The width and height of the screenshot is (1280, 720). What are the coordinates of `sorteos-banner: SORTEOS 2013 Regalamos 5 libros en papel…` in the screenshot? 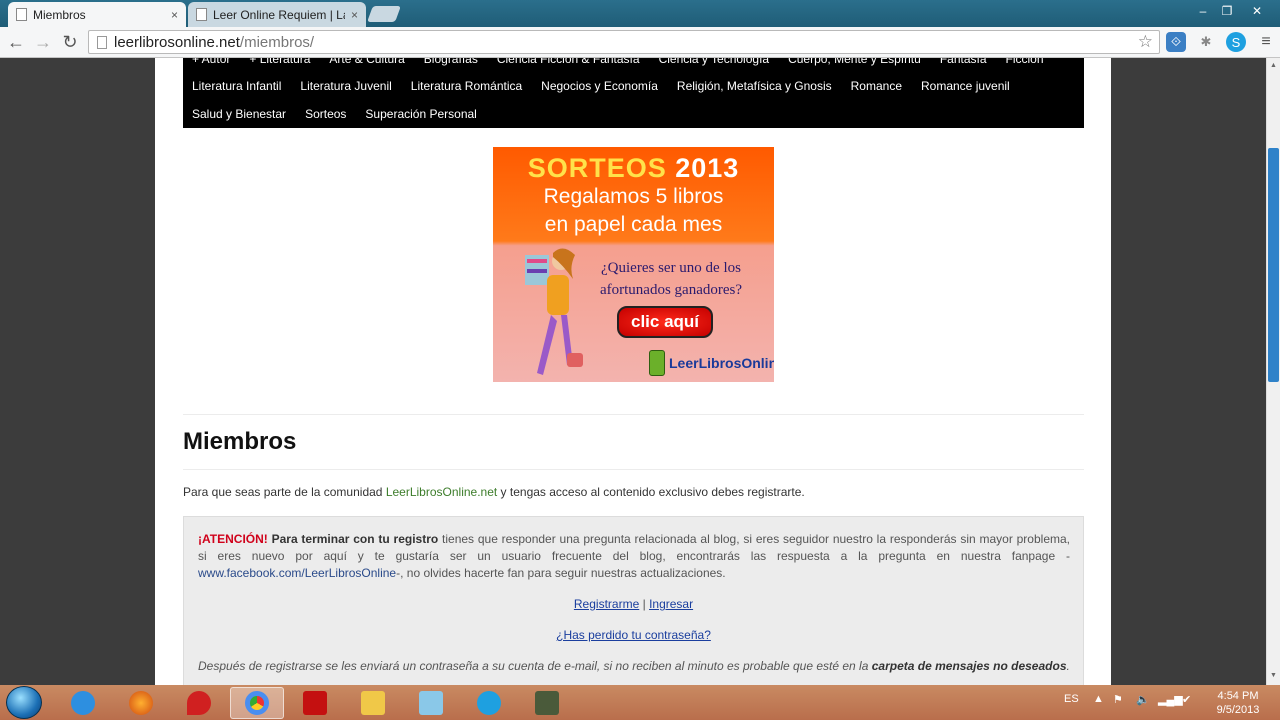 It's located at (633, 264).